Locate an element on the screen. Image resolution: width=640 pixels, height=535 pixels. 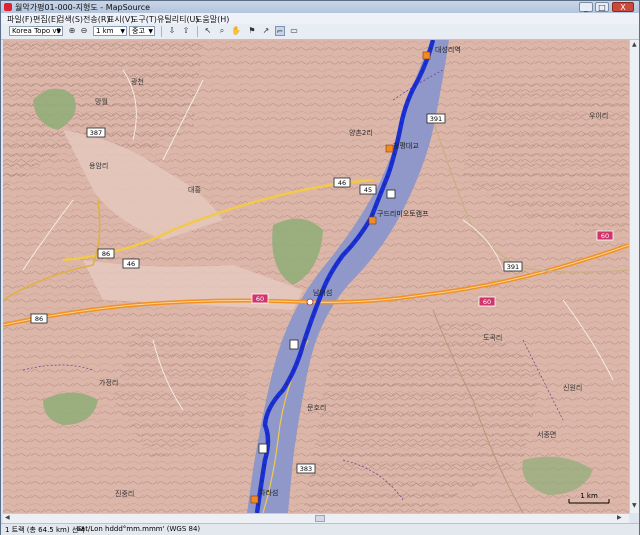
scroll-right-icon: ▶ is located at coordinates (619, 518).